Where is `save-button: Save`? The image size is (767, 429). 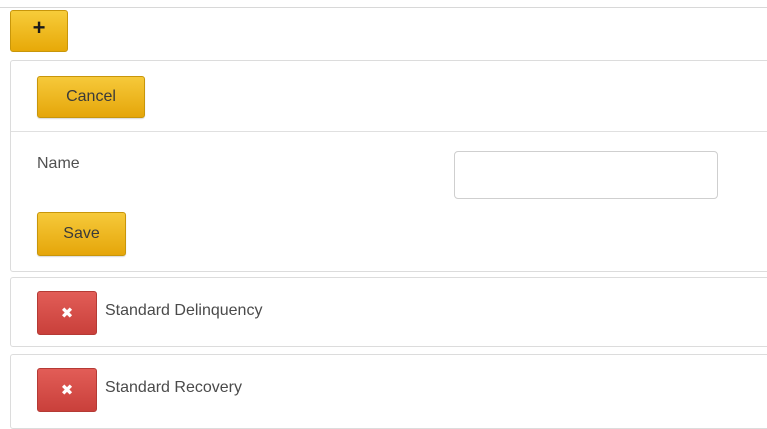 save-button: Save is located at coordinates (81, 234).